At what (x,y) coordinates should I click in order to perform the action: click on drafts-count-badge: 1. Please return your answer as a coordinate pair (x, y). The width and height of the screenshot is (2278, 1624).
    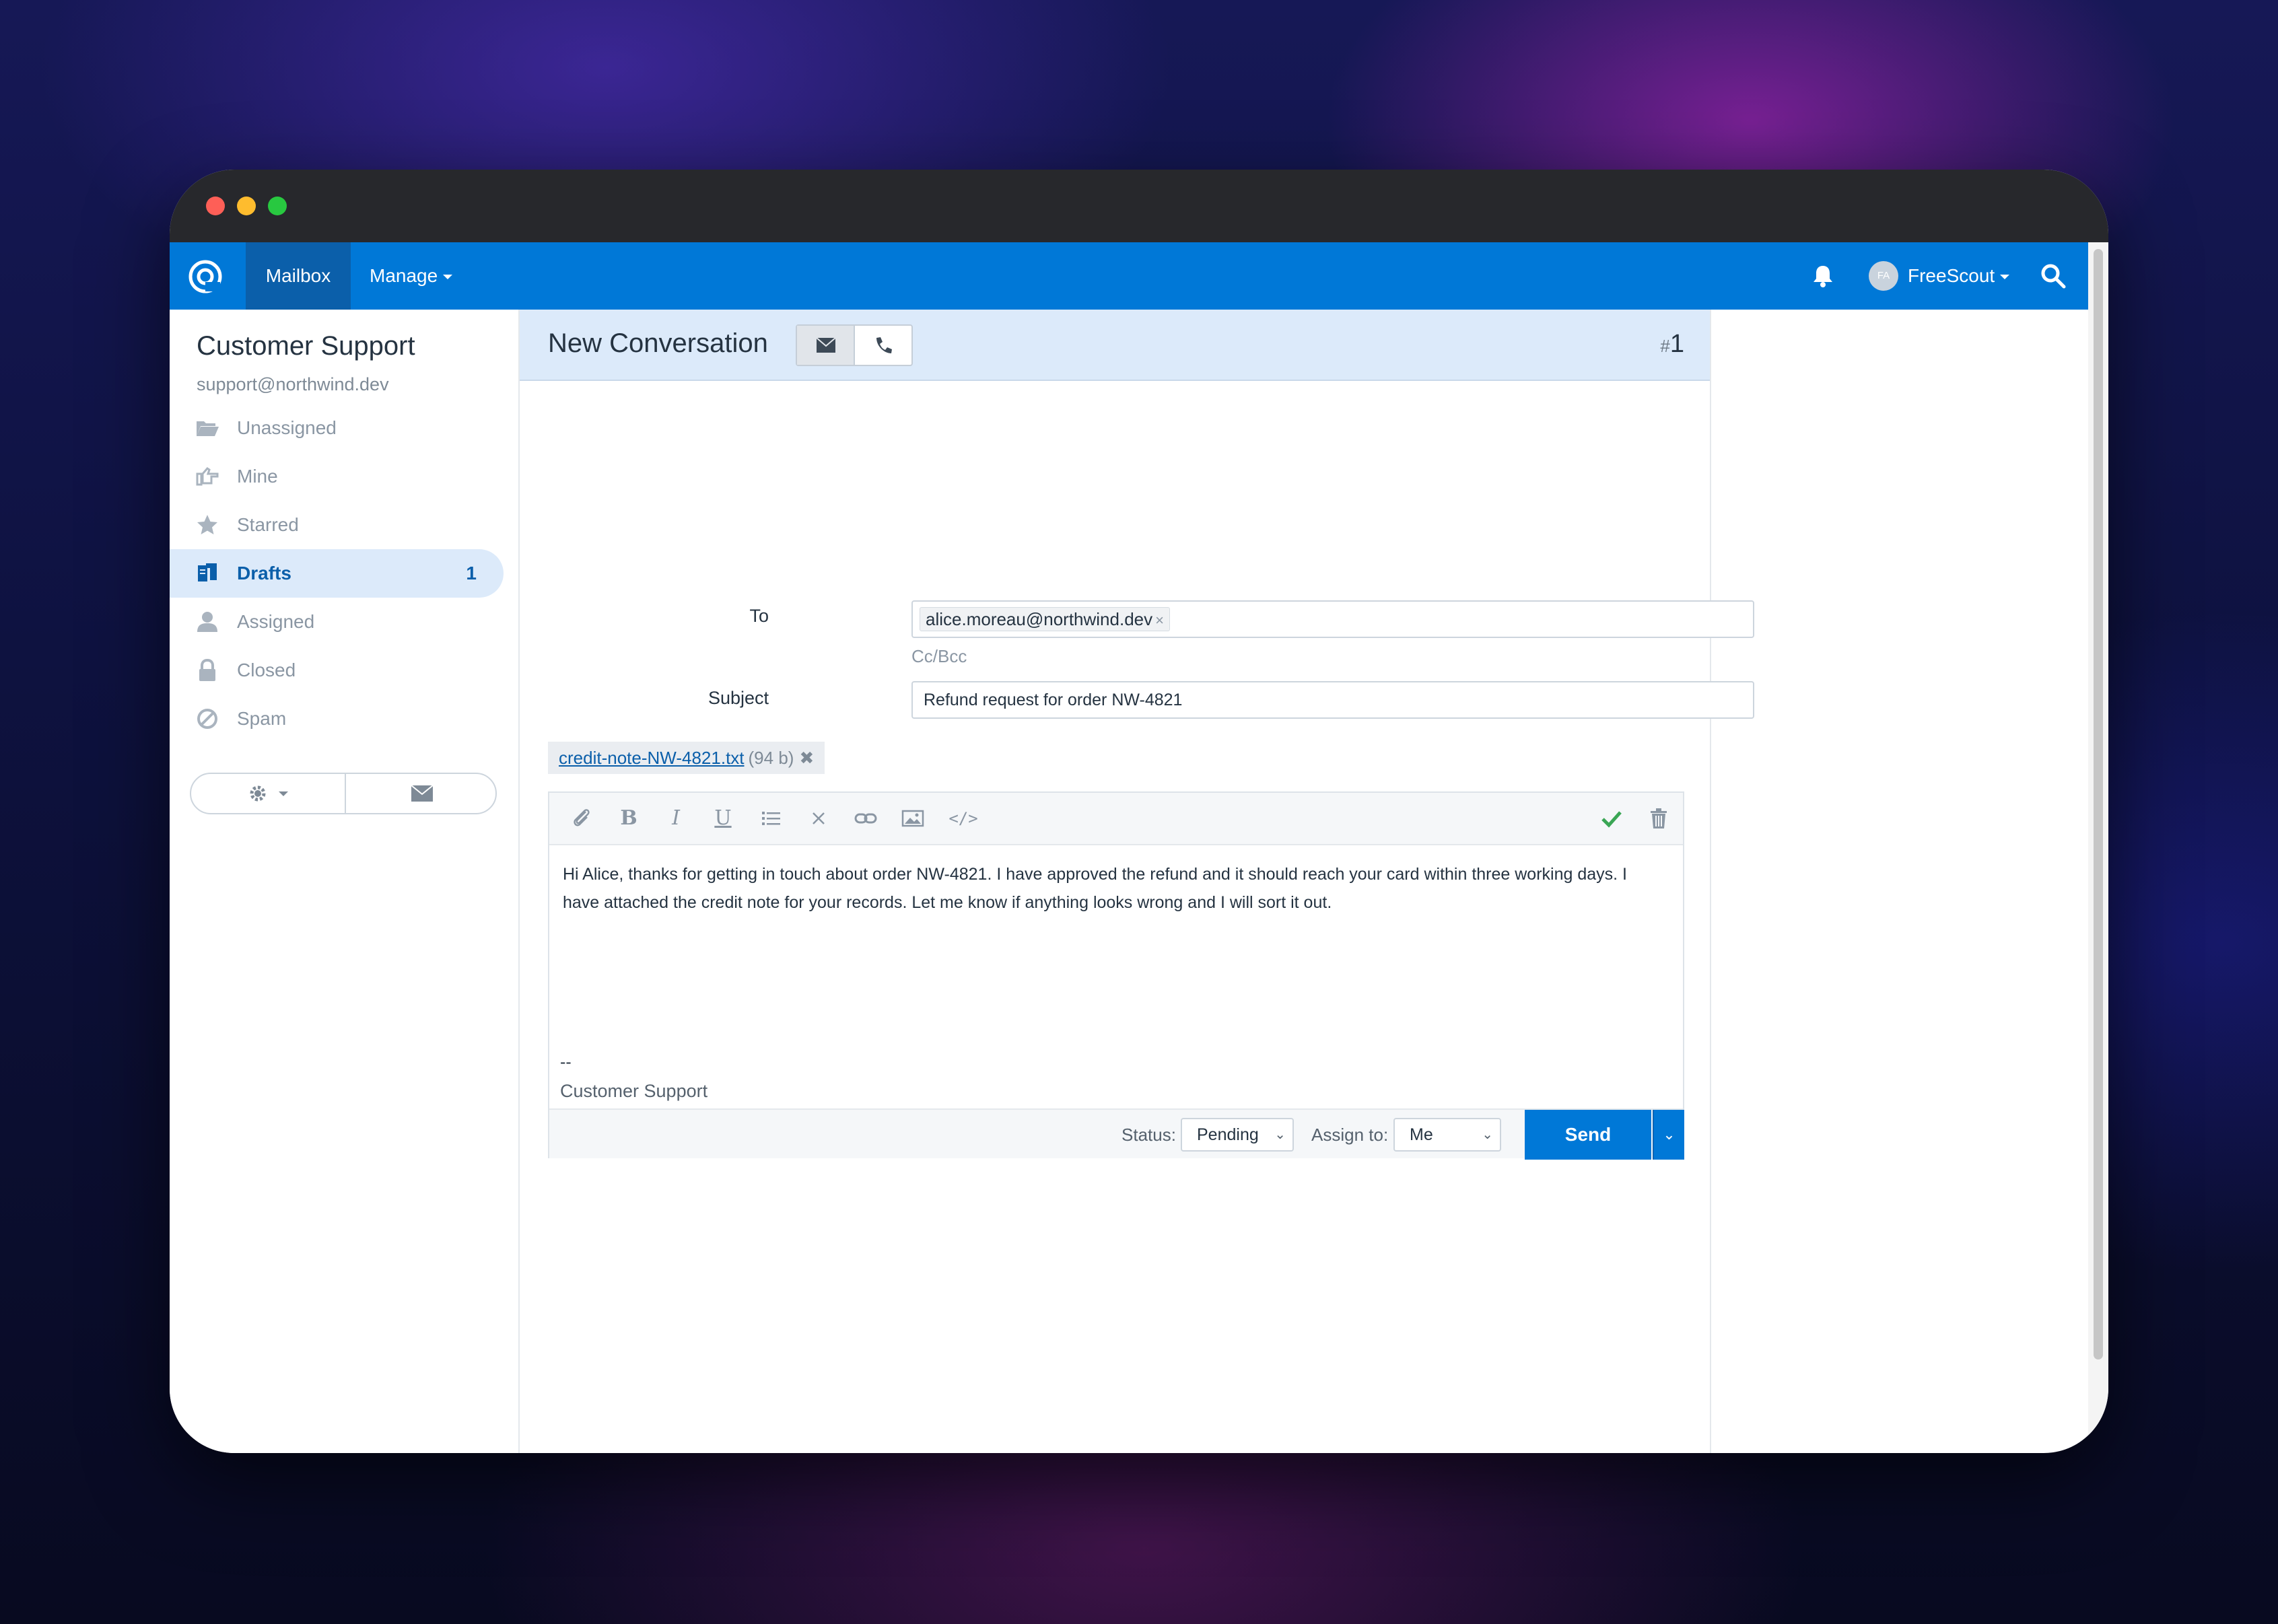
    Looking at the image, I should click on (471, 573).